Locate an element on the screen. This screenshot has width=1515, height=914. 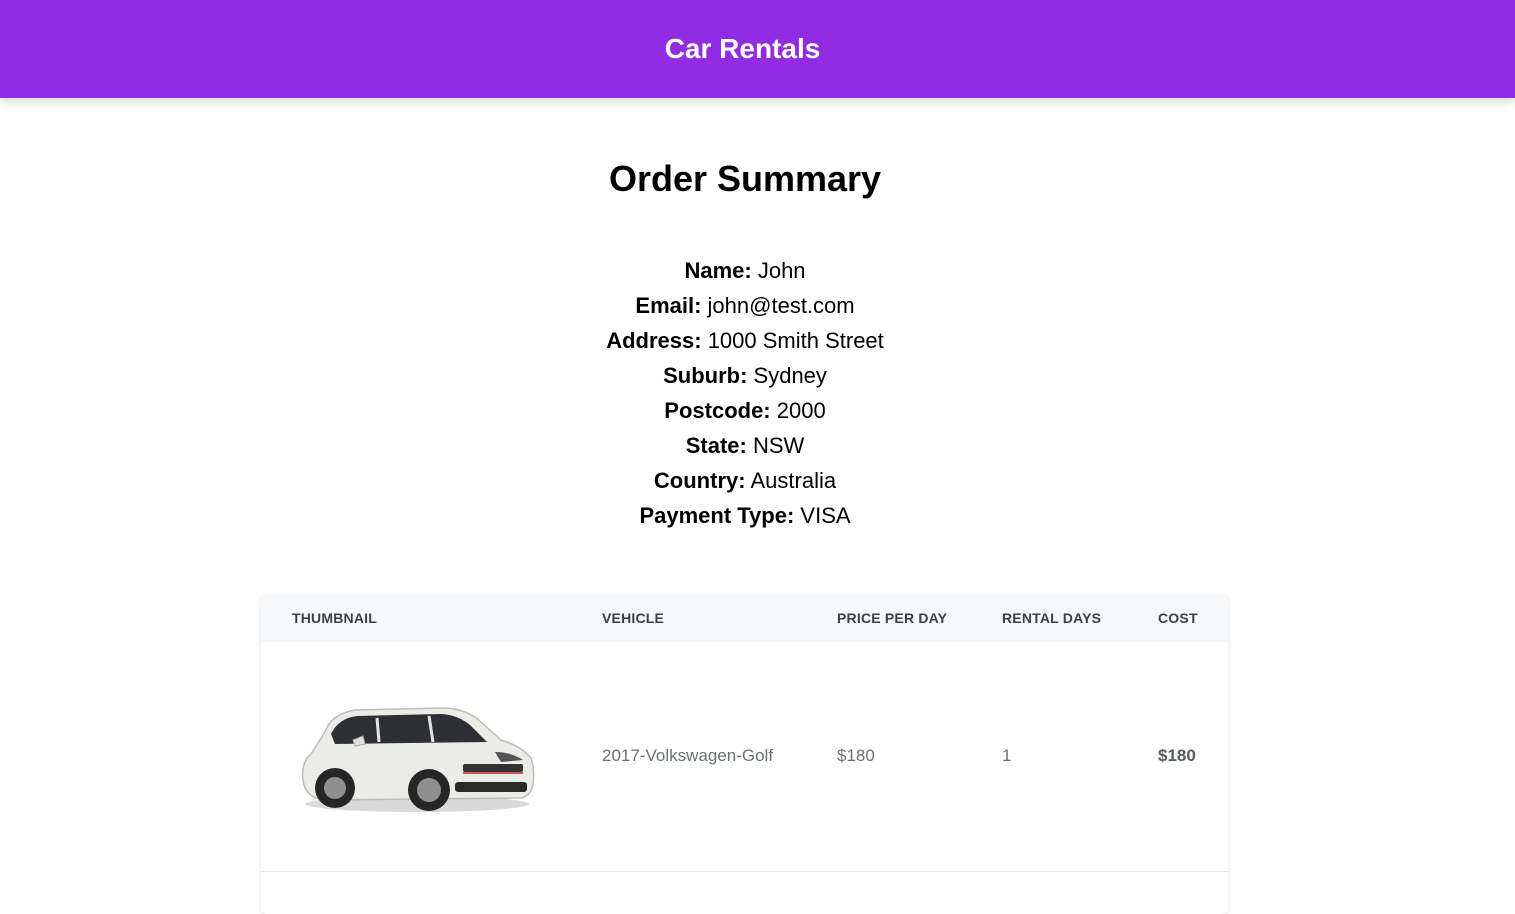
detail-email: Email: john@test.com is located at coordinates (745, 305).